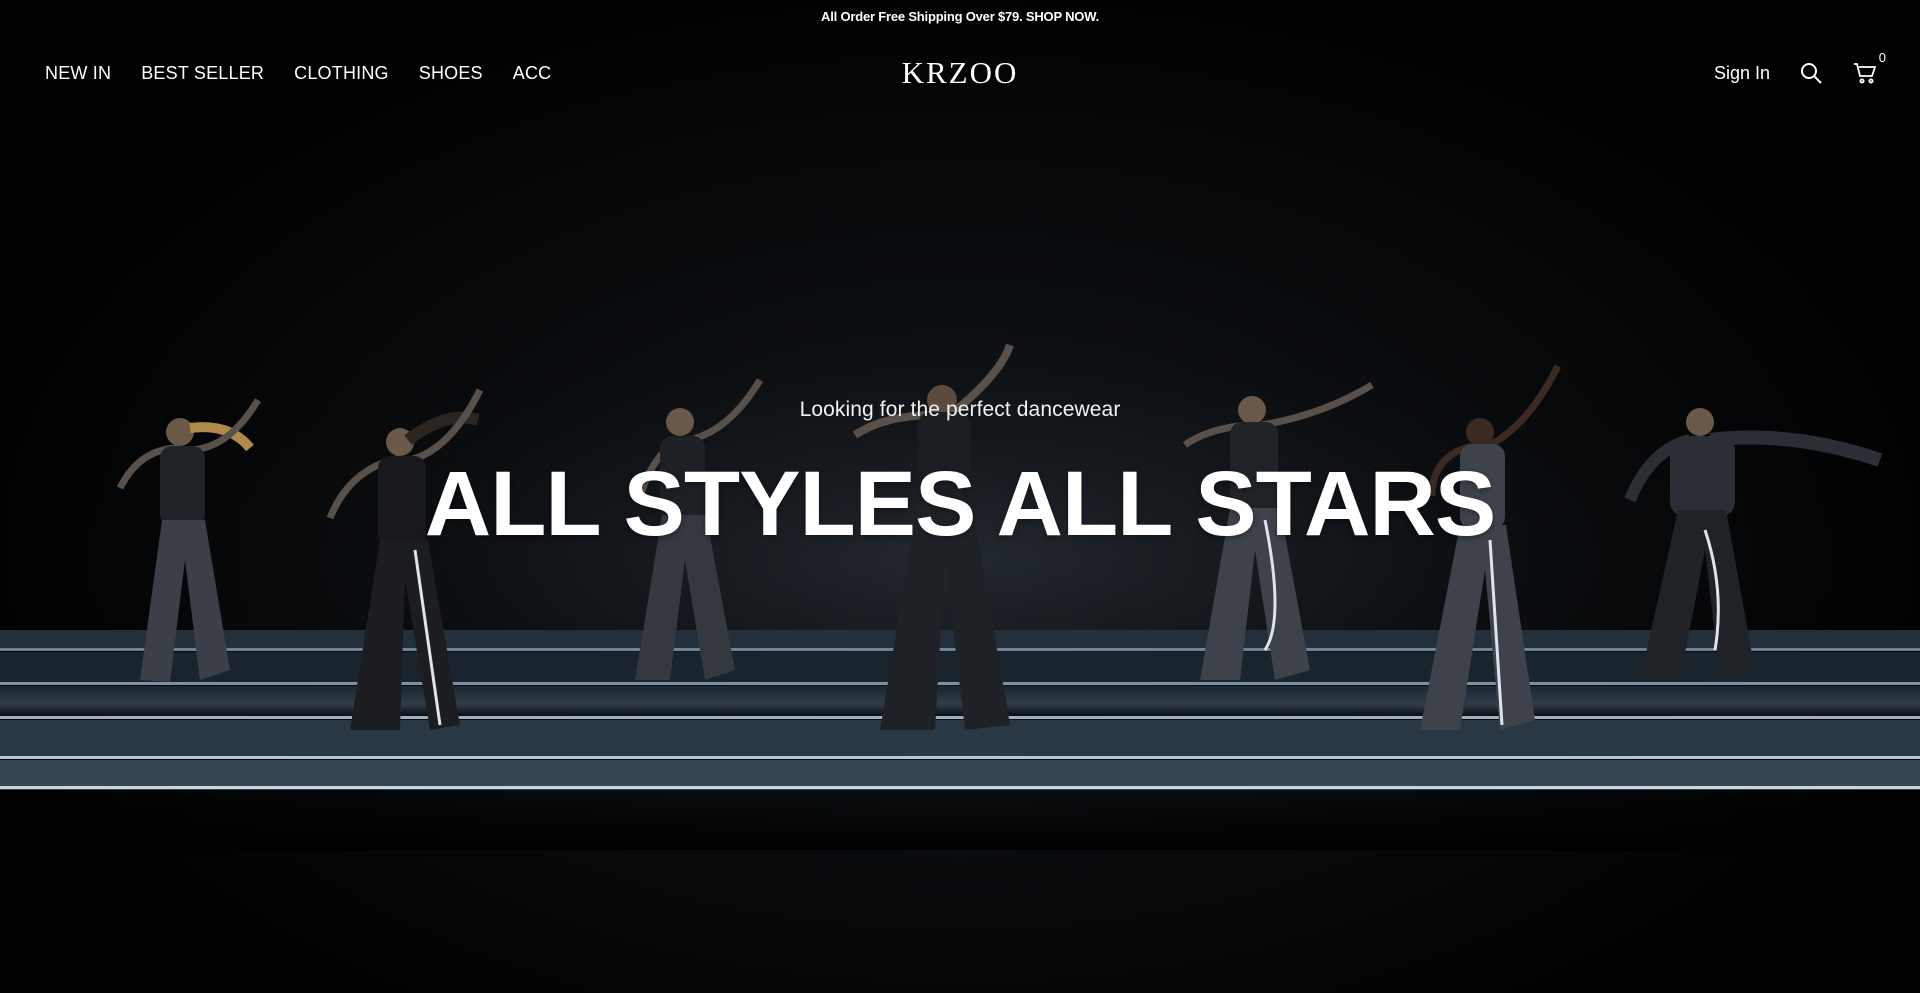  I want to click on brand-logo: KRZOO, so click(960, 73).